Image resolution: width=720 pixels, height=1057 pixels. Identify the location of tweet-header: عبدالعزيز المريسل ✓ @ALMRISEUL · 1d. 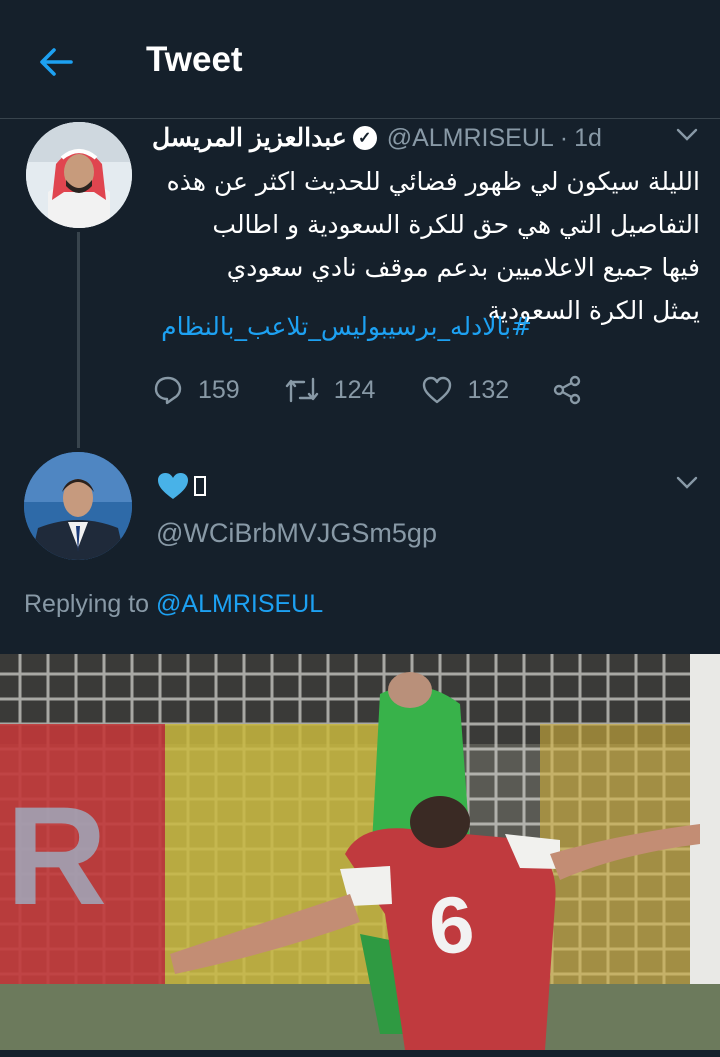
(432, 138).